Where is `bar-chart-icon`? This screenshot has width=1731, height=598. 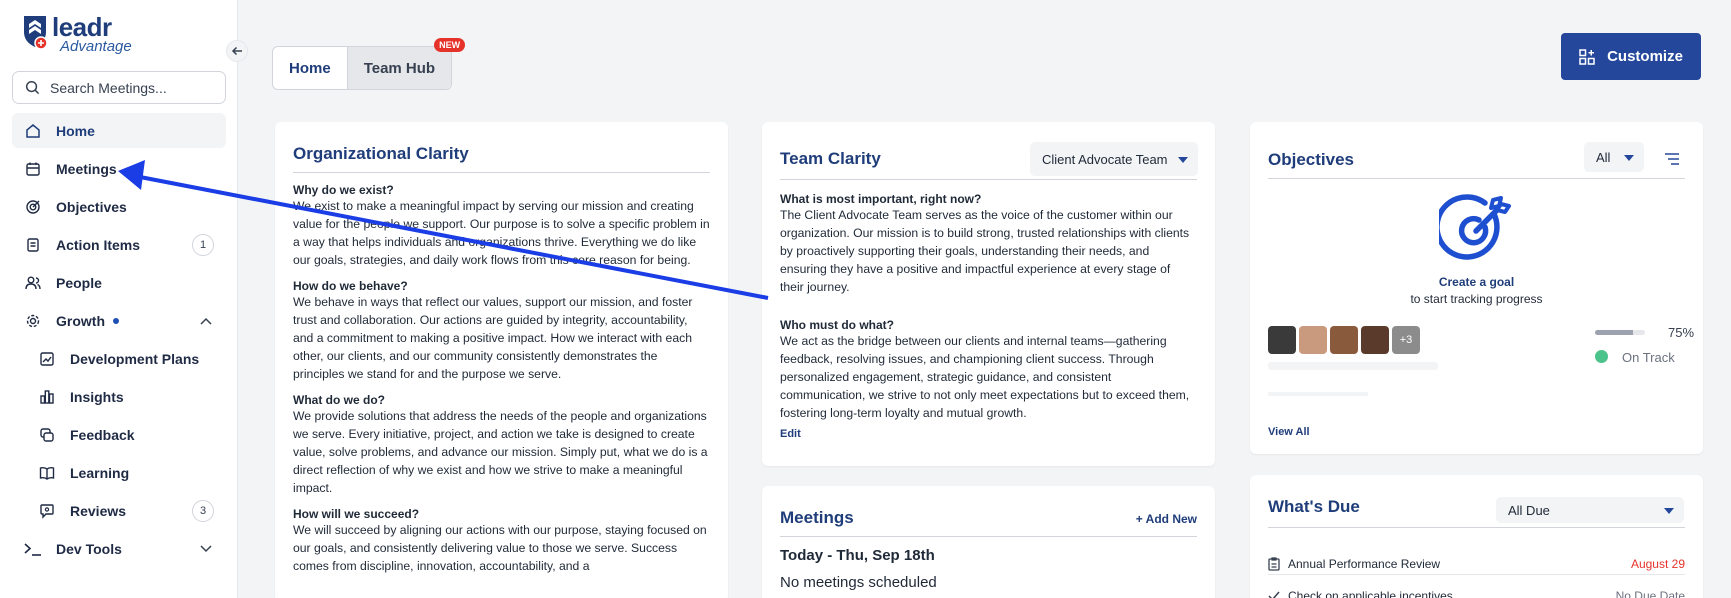
bar-chart-icon is located at coordinates (47, 397).